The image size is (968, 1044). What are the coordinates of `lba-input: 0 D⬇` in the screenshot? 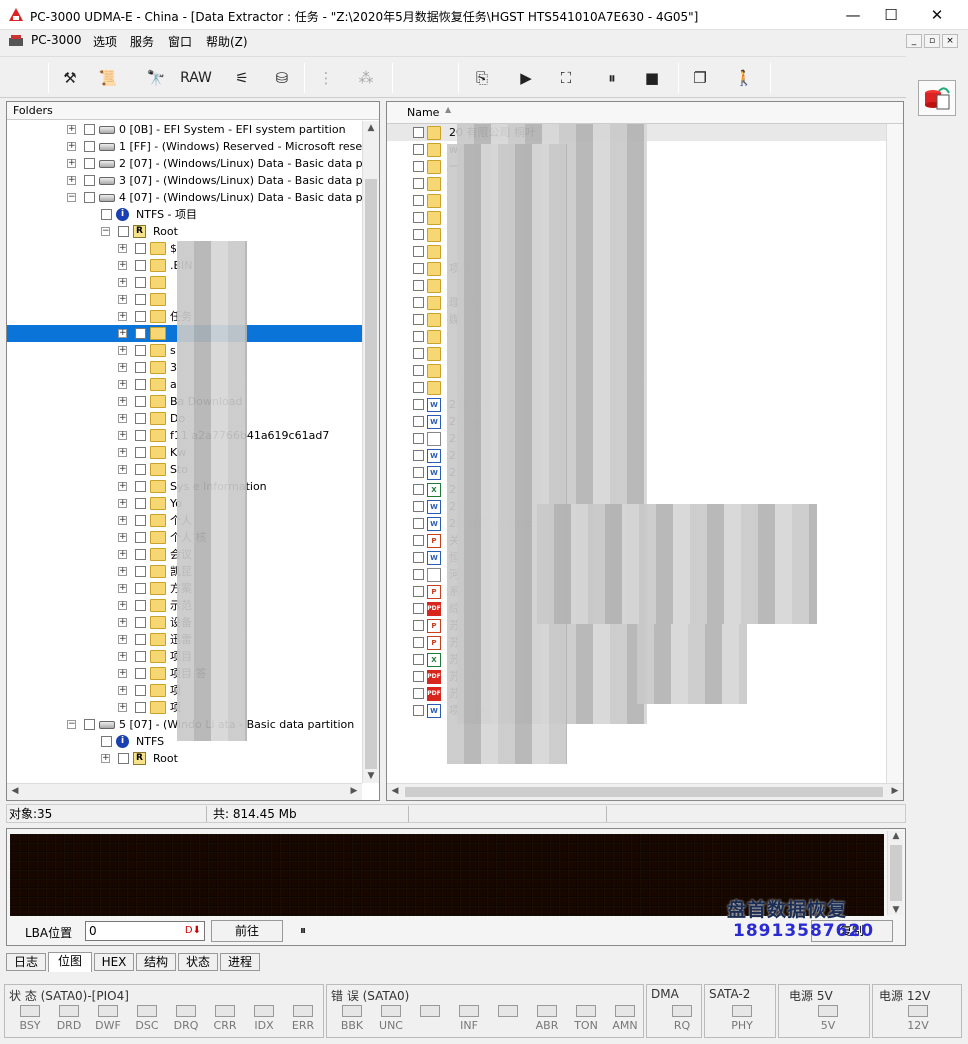 It's located at (145, 931).